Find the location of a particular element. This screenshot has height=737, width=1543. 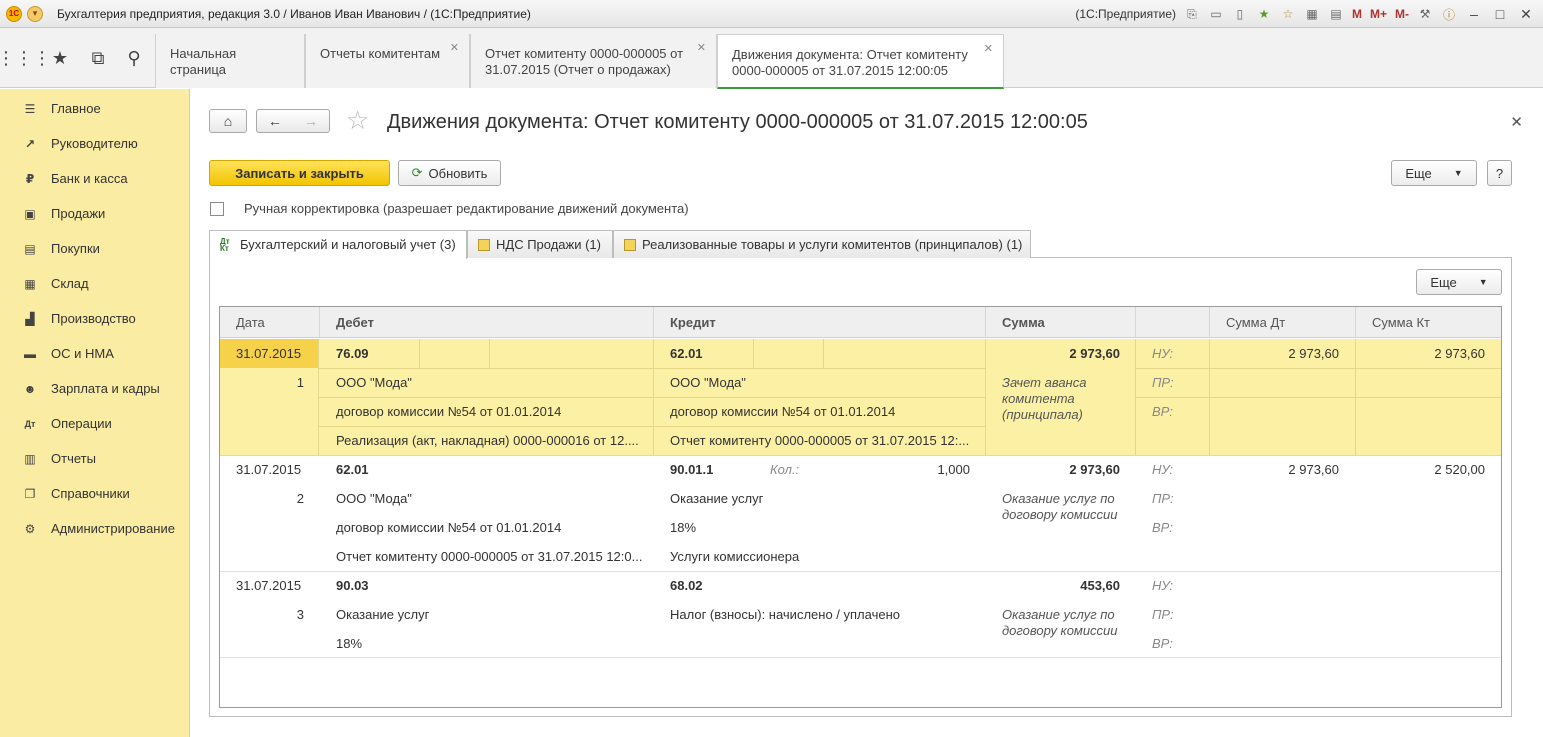

home-icon: ⌂ is located at coordinates (228, 121).